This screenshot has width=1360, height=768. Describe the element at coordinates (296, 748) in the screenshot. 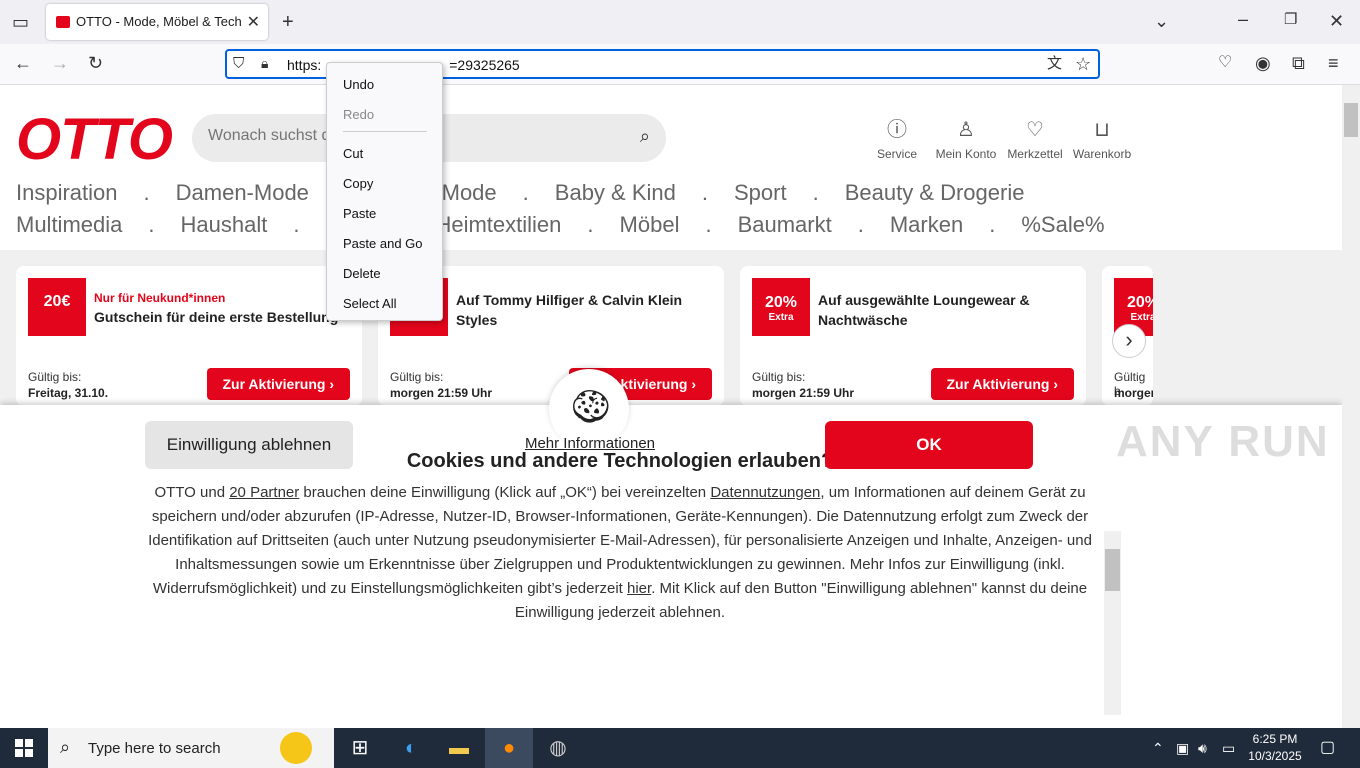

I see `weather-sun-icon` at that location.